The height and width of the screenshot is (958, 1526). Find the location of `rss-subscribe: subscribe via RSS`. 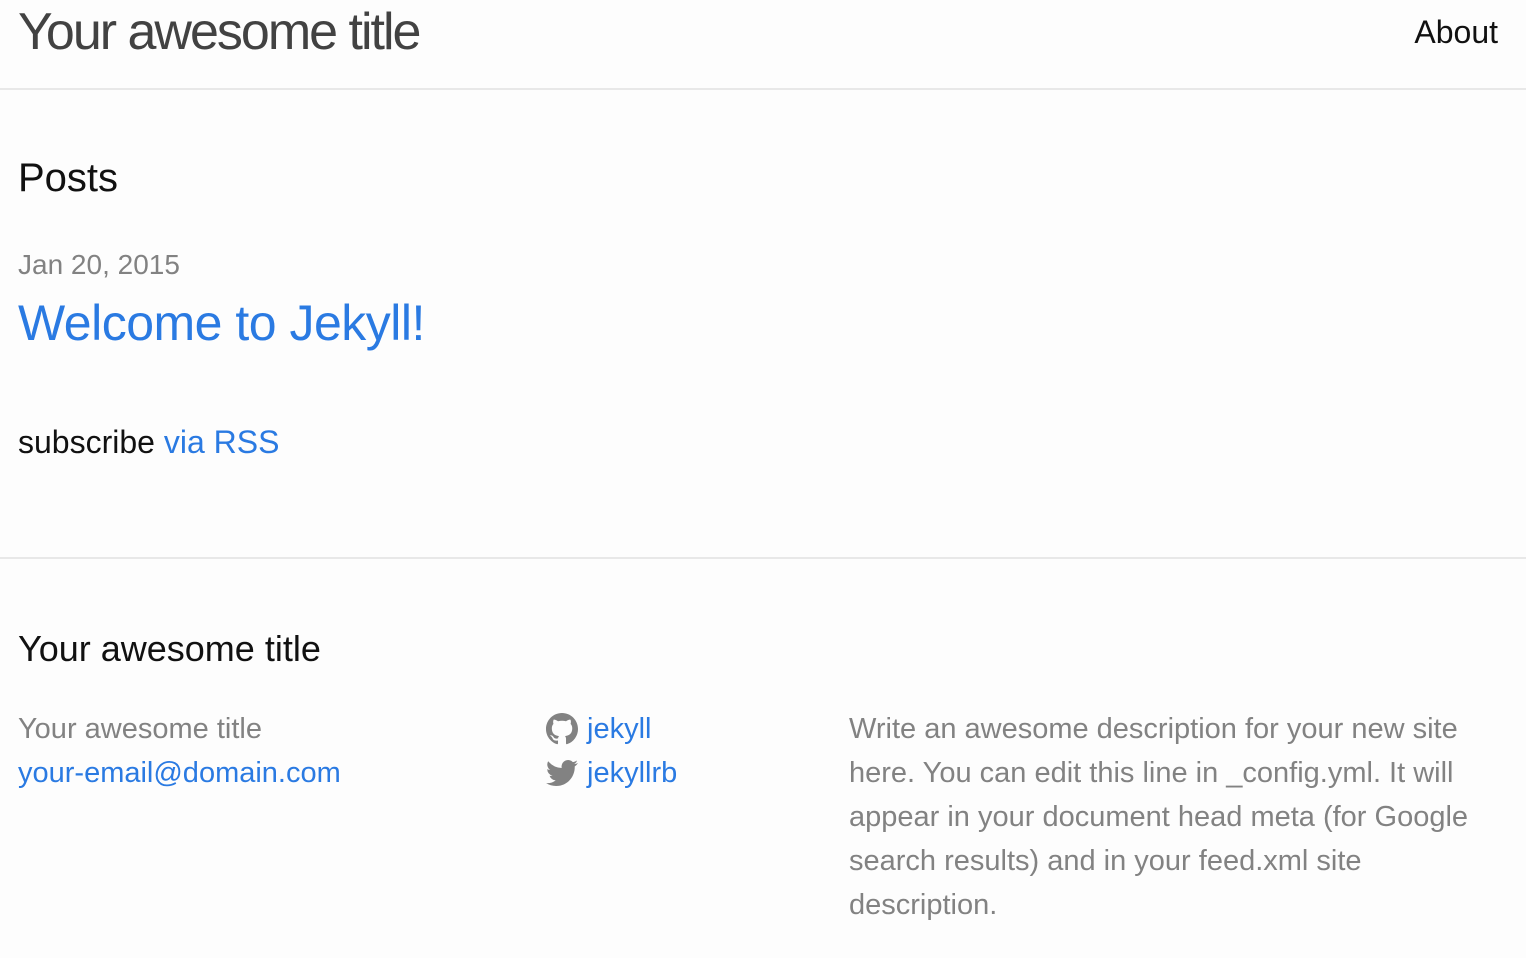

rss-subscribe: subscribe via RSS is located at coordinates (148, 442).